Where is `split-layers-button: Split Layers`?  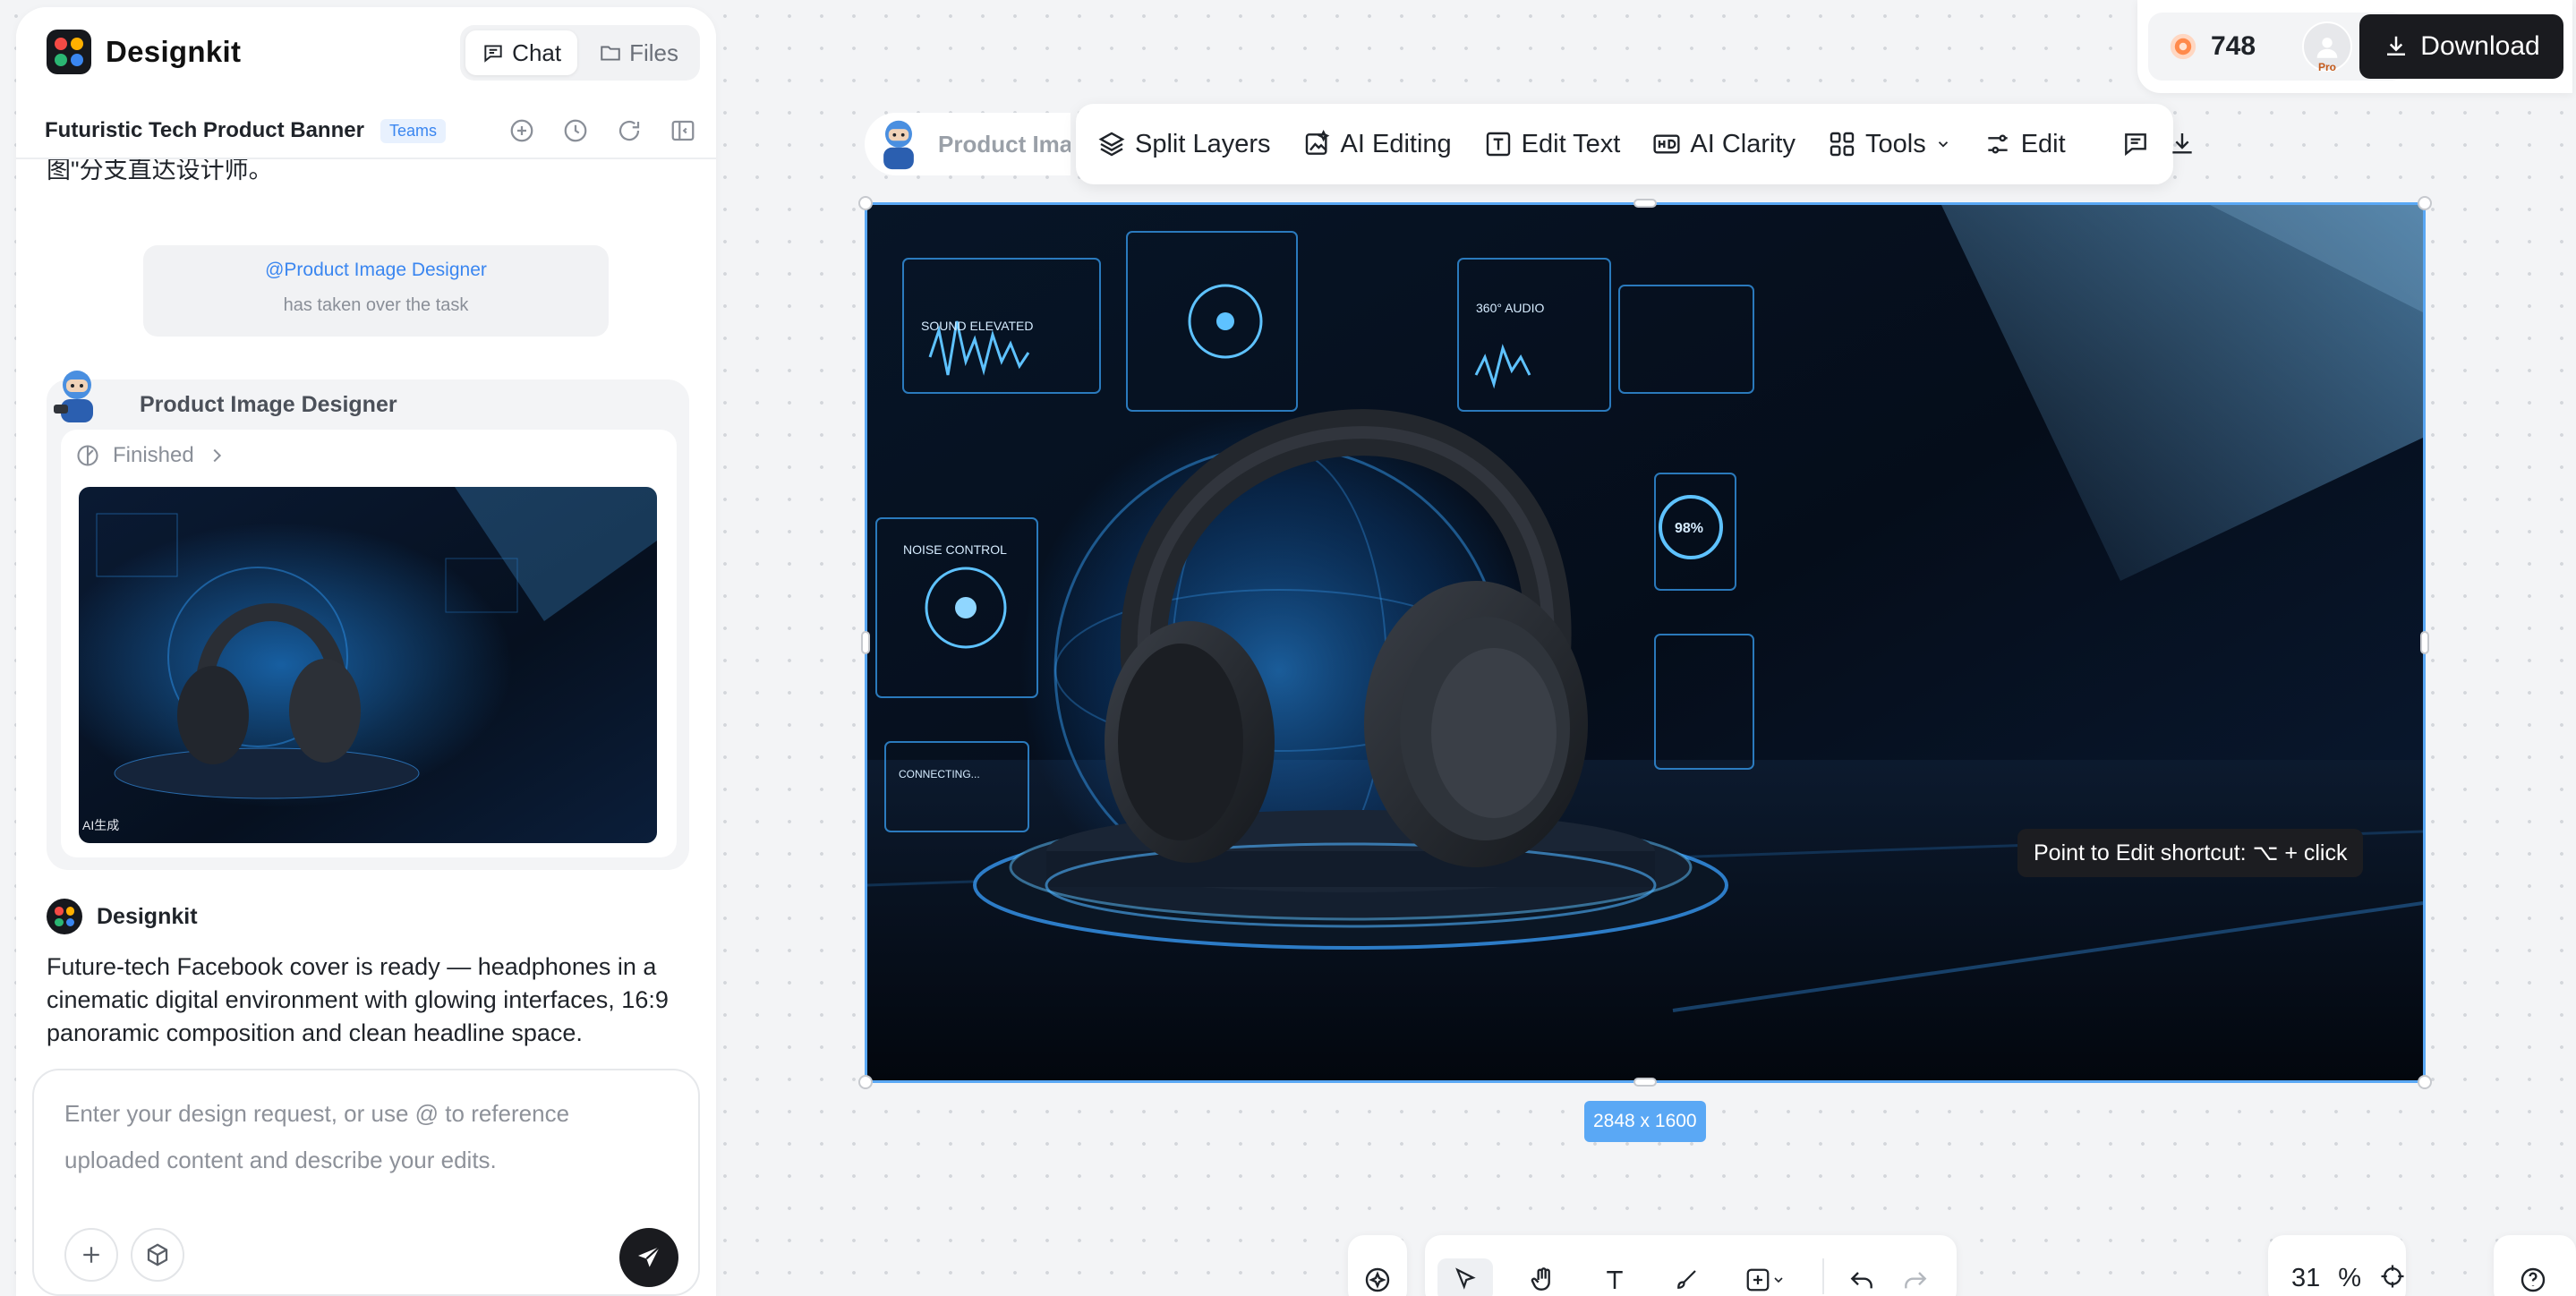 split-layers-button: Split Layers is located at coordinates (1184, 145).